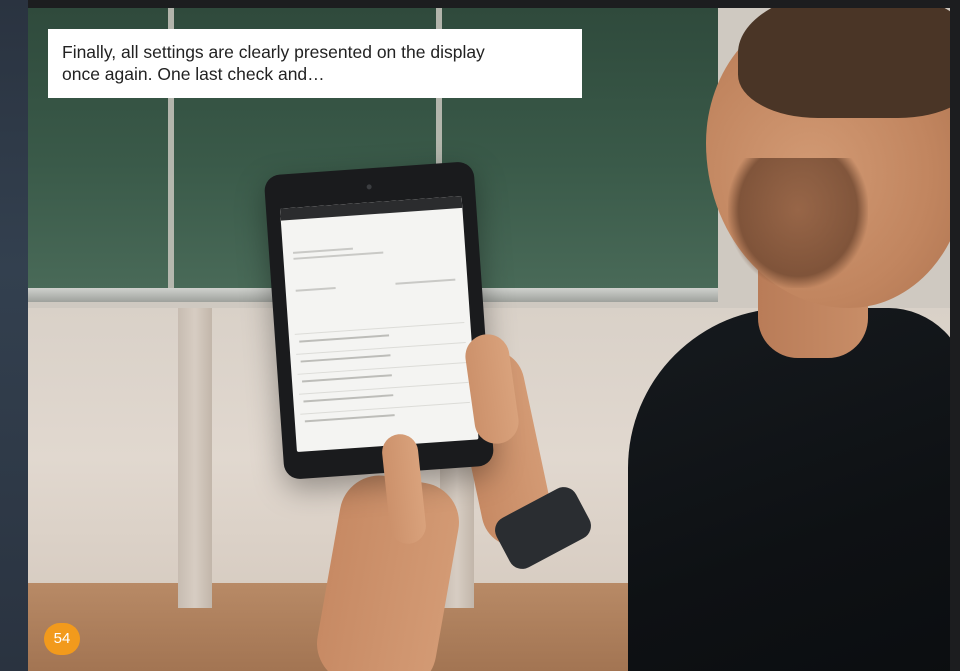  I want to click on tablet-screen-topbar, so click(371, 208).